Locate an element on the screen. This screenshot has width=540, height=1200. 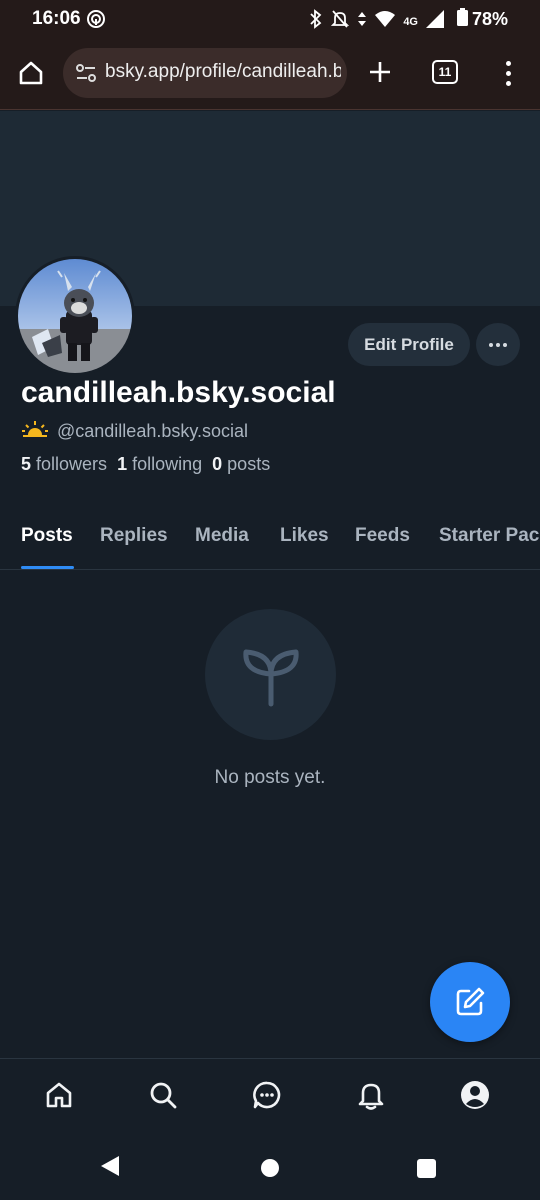
compose-icon is located at coordinates (470, 1001).